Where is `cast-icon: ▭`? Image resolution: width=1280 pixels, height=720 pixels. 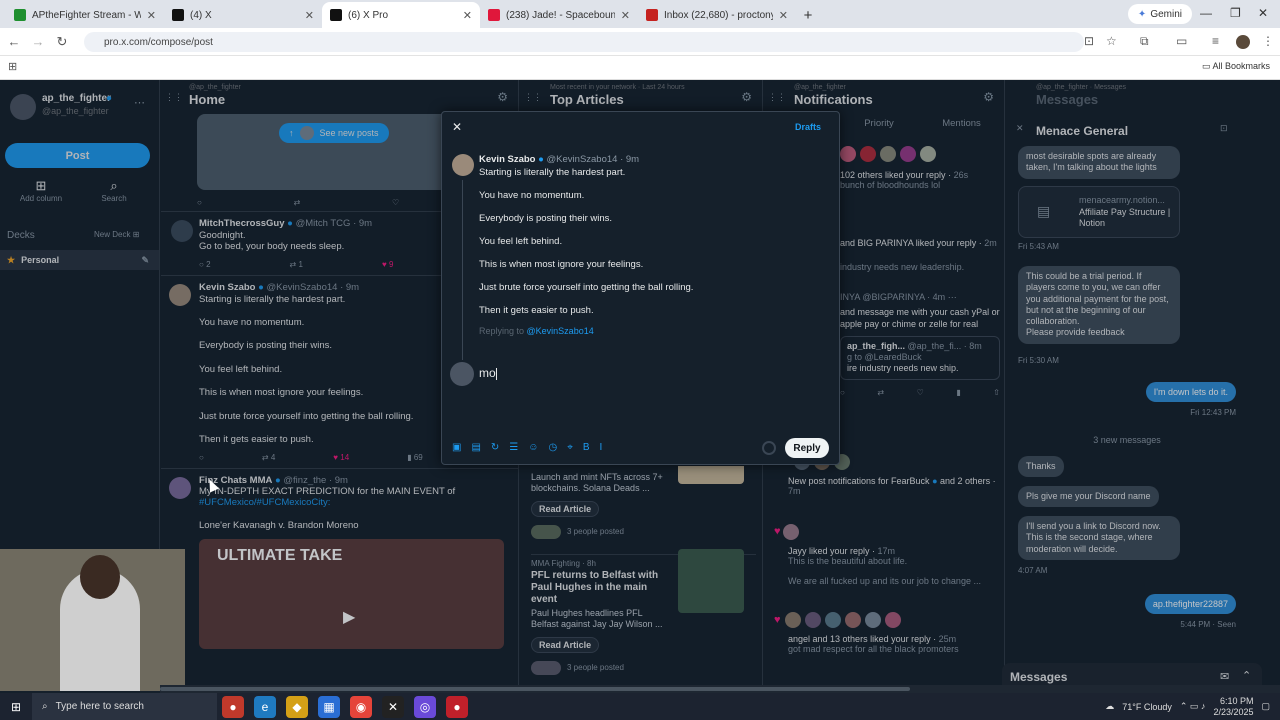
cast-icon: ▭ is located at coordinates (1181, 41).